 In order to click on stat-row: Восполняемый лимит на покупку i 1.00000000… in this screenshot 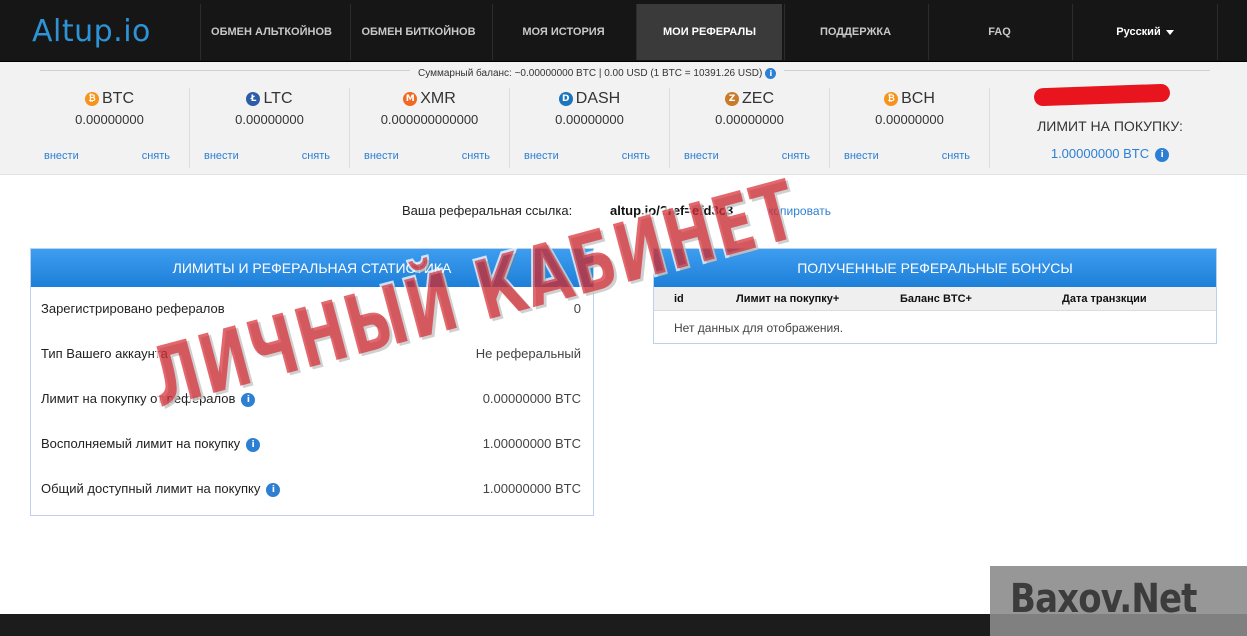, I will do `click(312, 444)`.